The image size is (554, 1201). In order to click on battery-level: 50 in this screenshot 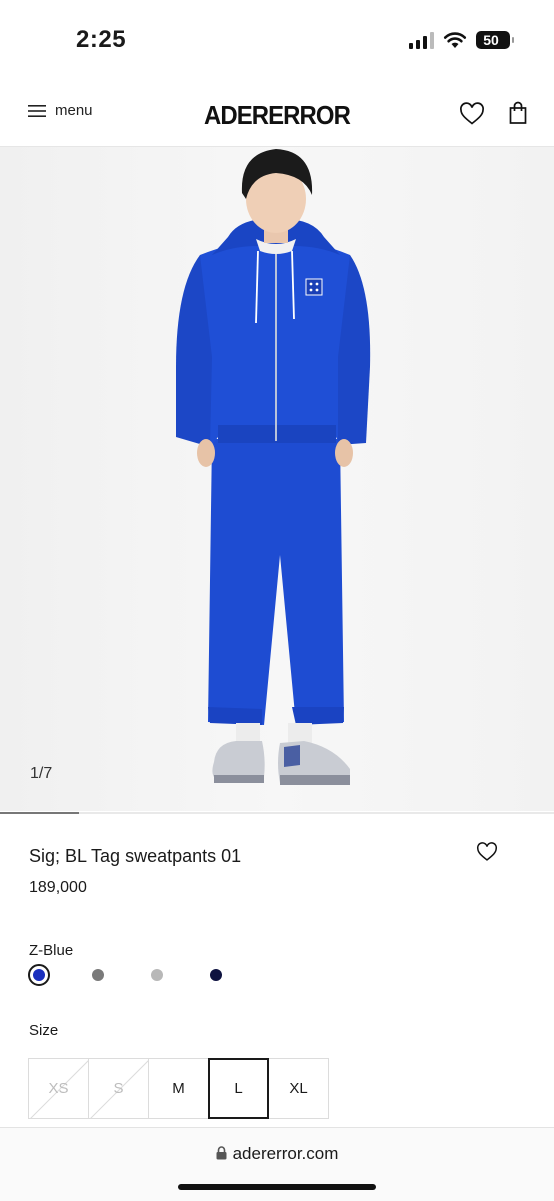, I will do `click(491, 40)`.